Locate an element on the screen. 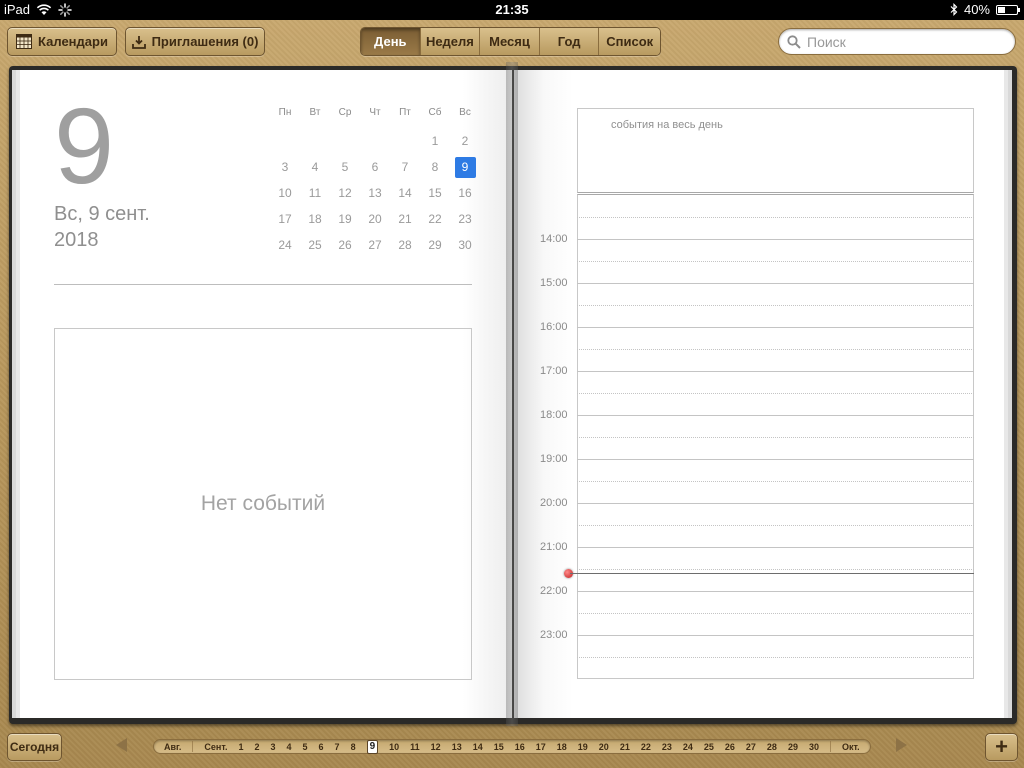 The width and height of the screenshot is (1024, 768). strip-day: 24 is located at coordinates (688, 747).